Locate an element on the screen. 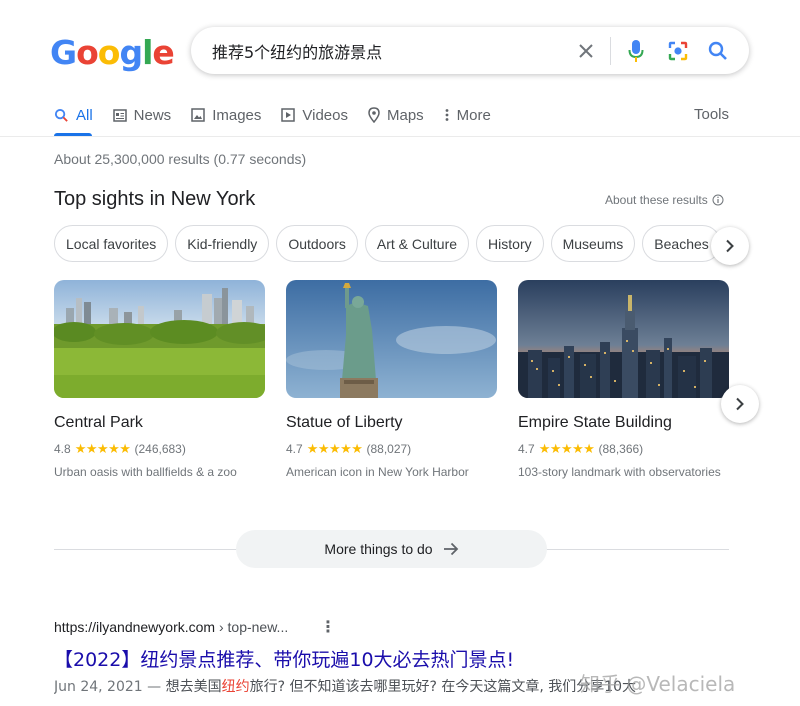  chip-history: History is located at coordinates (510, 243).